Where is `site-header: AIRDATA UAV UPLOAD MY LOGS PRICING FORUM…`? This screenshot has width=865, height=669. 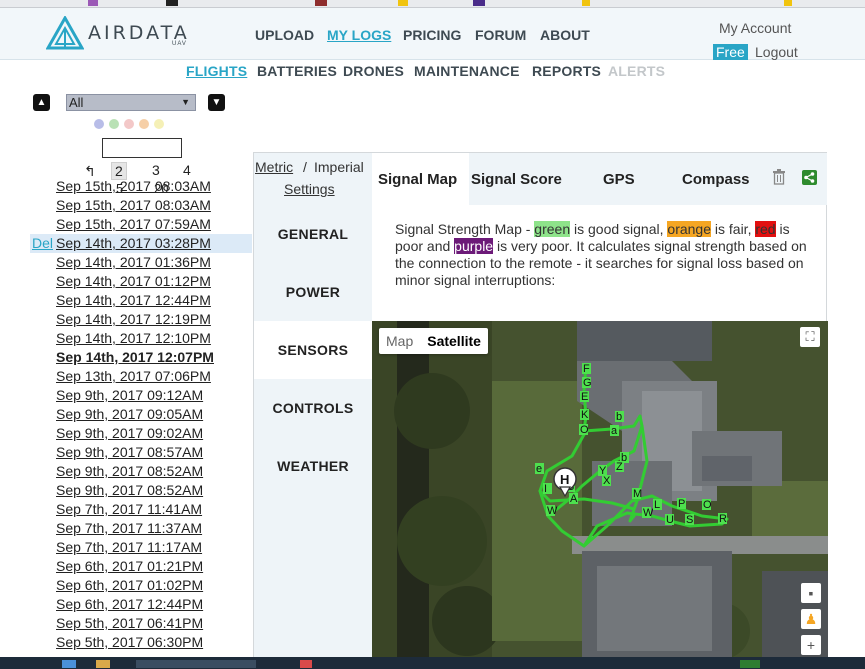 site-header: AIRDATA UAV UPLOAD MY LOGS PRICING FORUM… is located at coordinates (432, 34).